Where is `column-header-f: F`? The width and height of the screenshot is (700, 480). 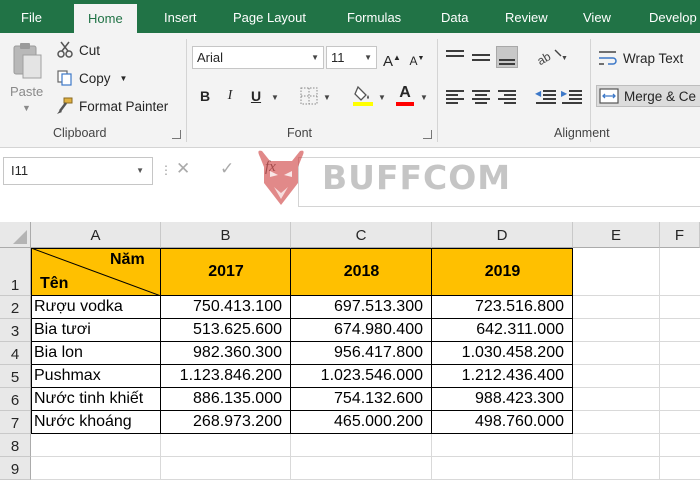
column-header-f: F is located at coordinates (680, 235).